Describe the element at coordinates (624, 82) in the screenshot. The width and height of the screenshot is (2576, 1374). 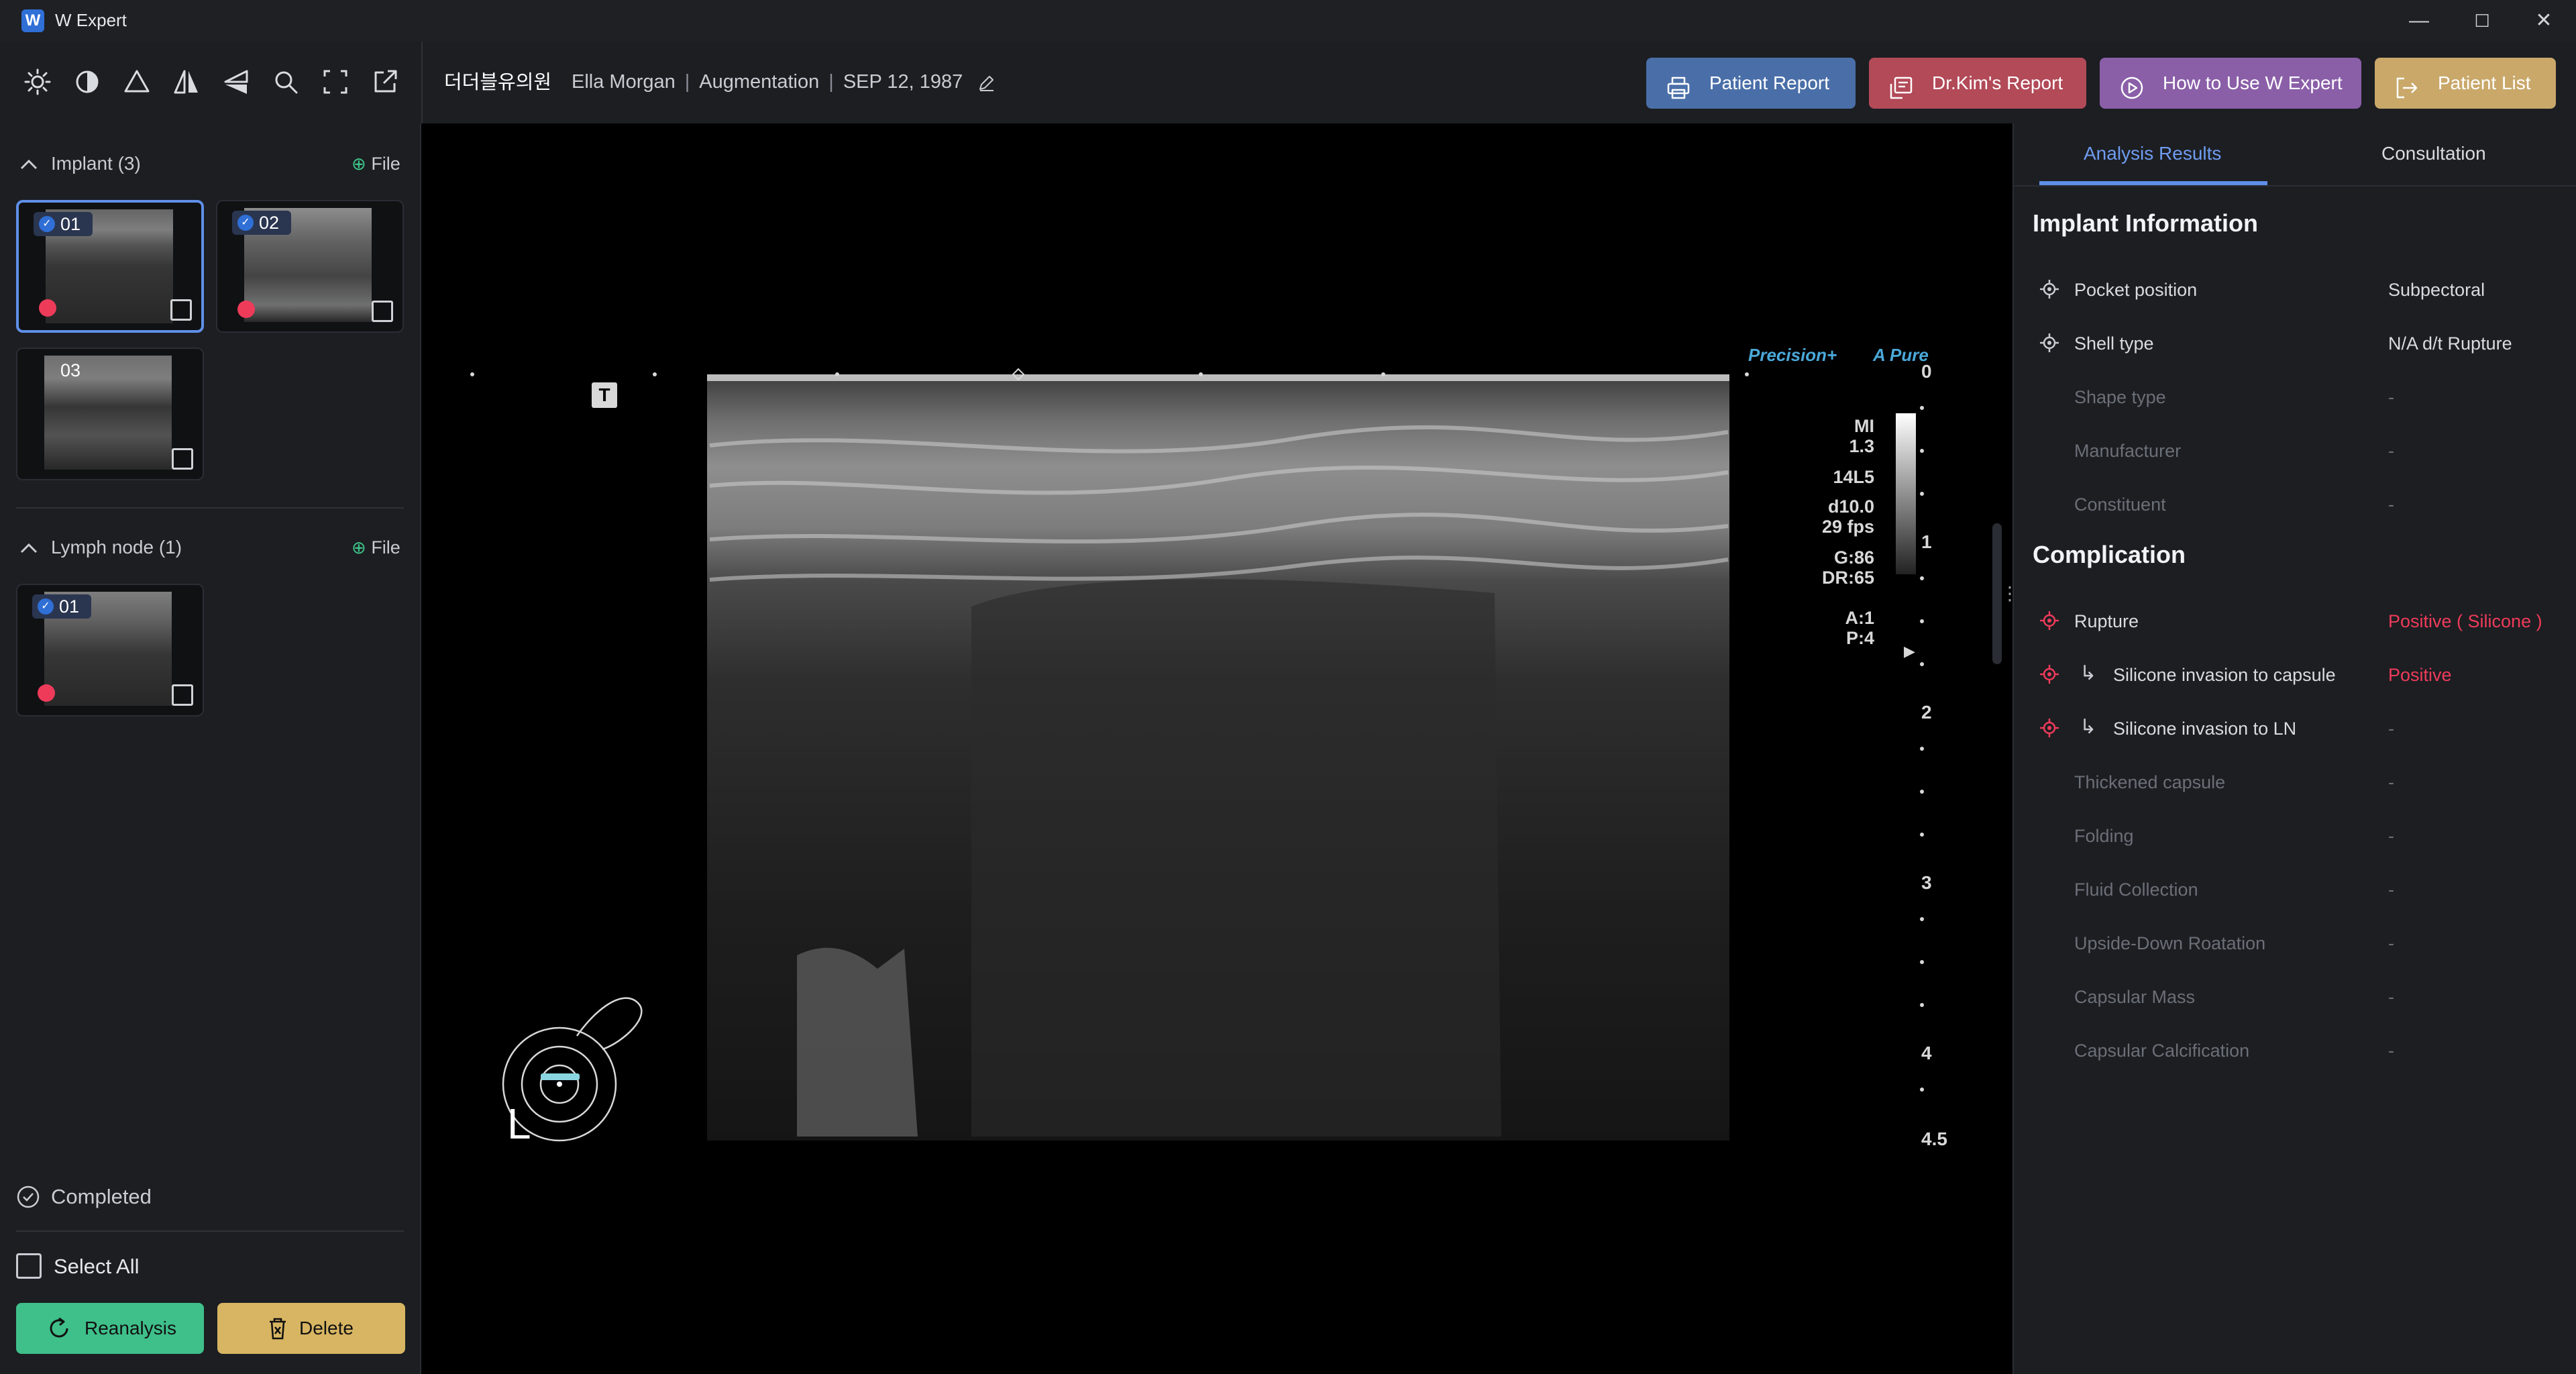
I see `patient-name: Ella Morgan` at that location.